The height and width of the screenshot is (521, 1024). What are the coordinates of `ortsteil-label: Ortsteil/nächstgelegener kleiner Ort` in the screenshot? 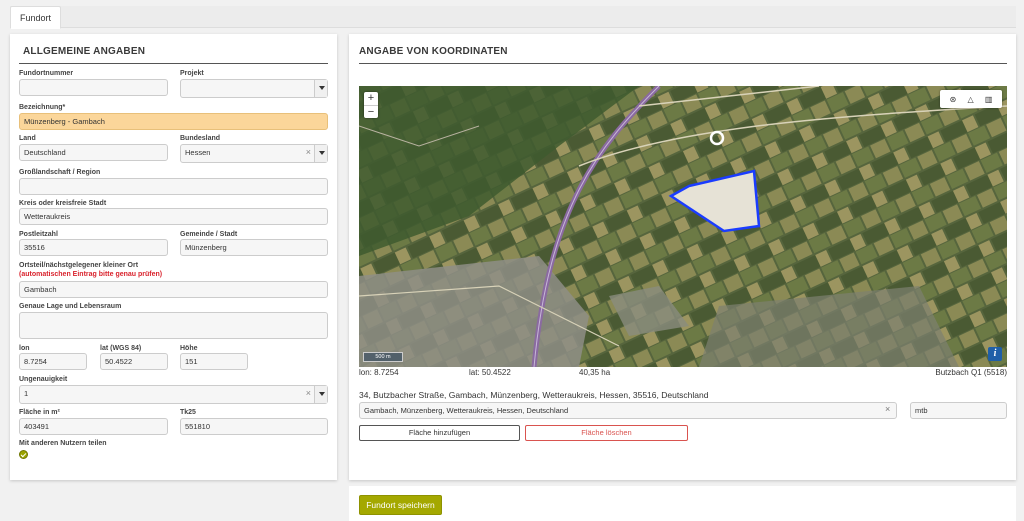 It's located at (79, 265).